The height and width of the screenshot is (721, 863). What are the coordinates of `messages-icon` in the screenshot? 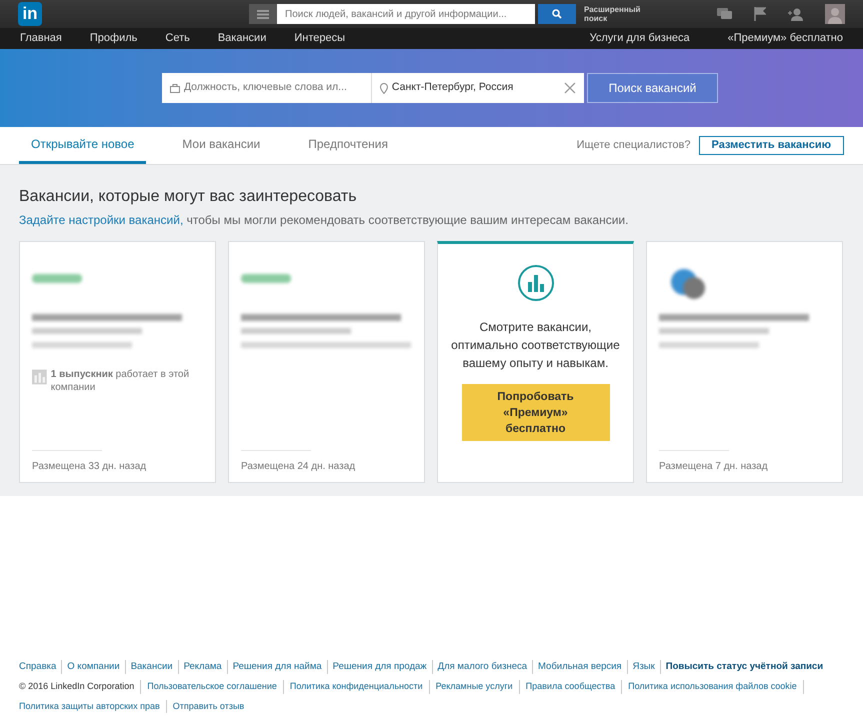 It's located at (724, 14).